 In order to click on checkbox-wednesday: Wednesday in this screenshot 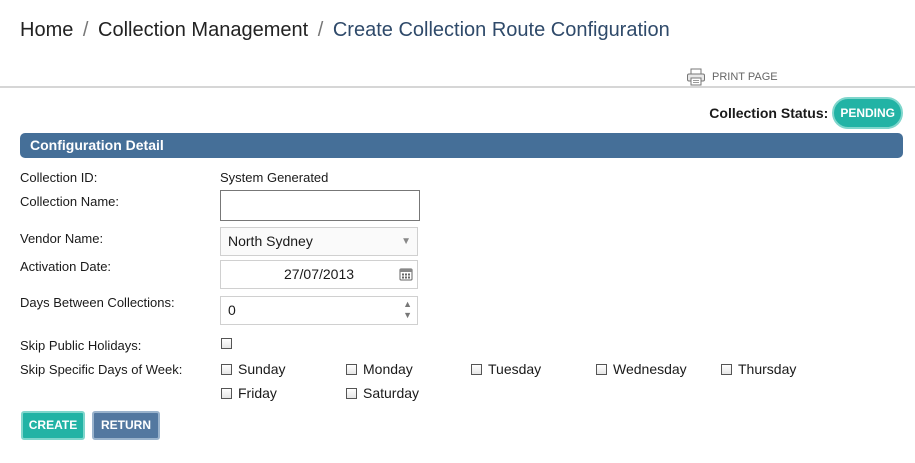, I will do `click(641, 369)`.